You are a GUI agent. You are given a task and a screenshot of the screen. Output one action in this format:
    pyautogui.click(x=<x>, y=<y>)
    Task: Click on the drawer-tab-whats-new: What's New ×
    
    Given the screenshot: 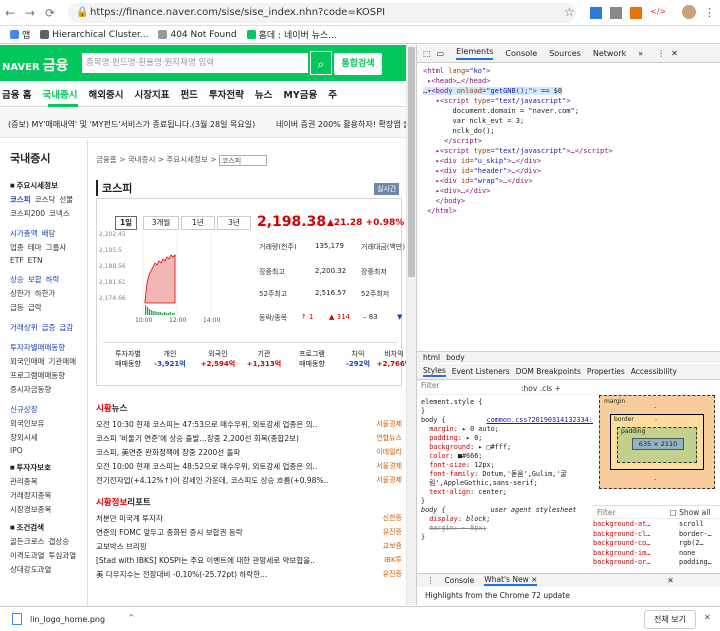 What is the action you would take?
    pyautogui.click(x=511, y=580)
    